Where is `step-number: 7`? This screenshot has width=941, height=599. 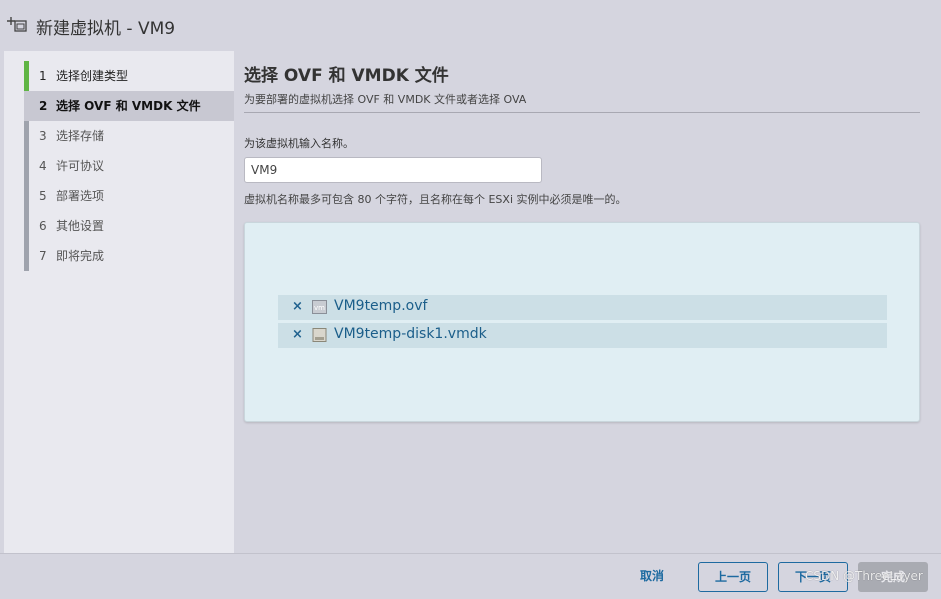 step-number: 7 is located at coordinates (43, 256).